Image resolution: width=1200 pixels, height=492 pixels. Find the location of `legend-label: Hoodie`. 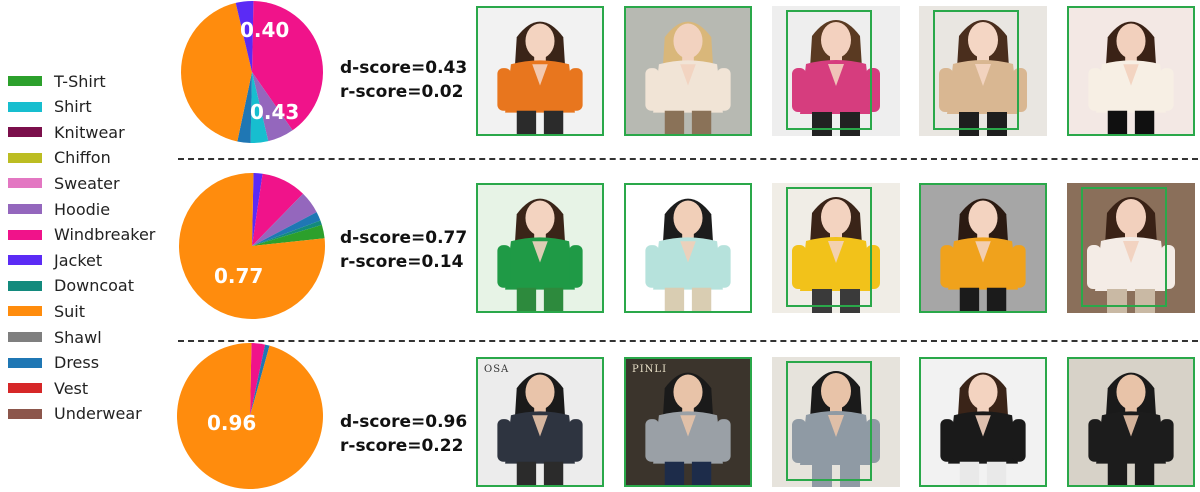

legend-label: Hoodie is located at coordinates (82, 209).